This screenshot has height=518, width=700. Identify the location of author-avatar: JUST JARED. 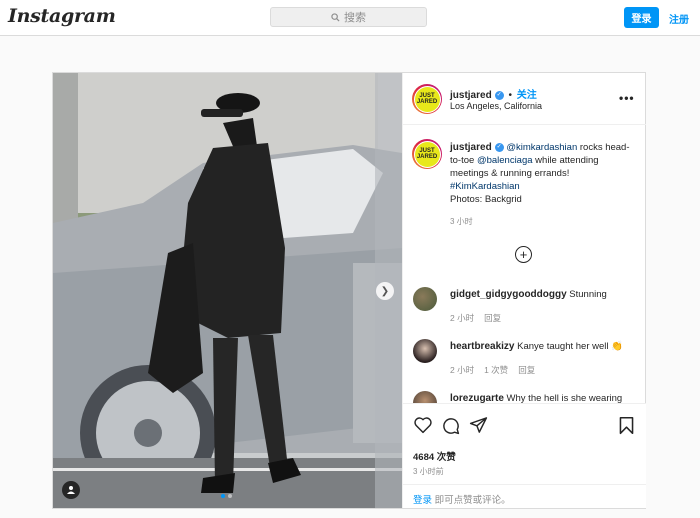
(427, 99).